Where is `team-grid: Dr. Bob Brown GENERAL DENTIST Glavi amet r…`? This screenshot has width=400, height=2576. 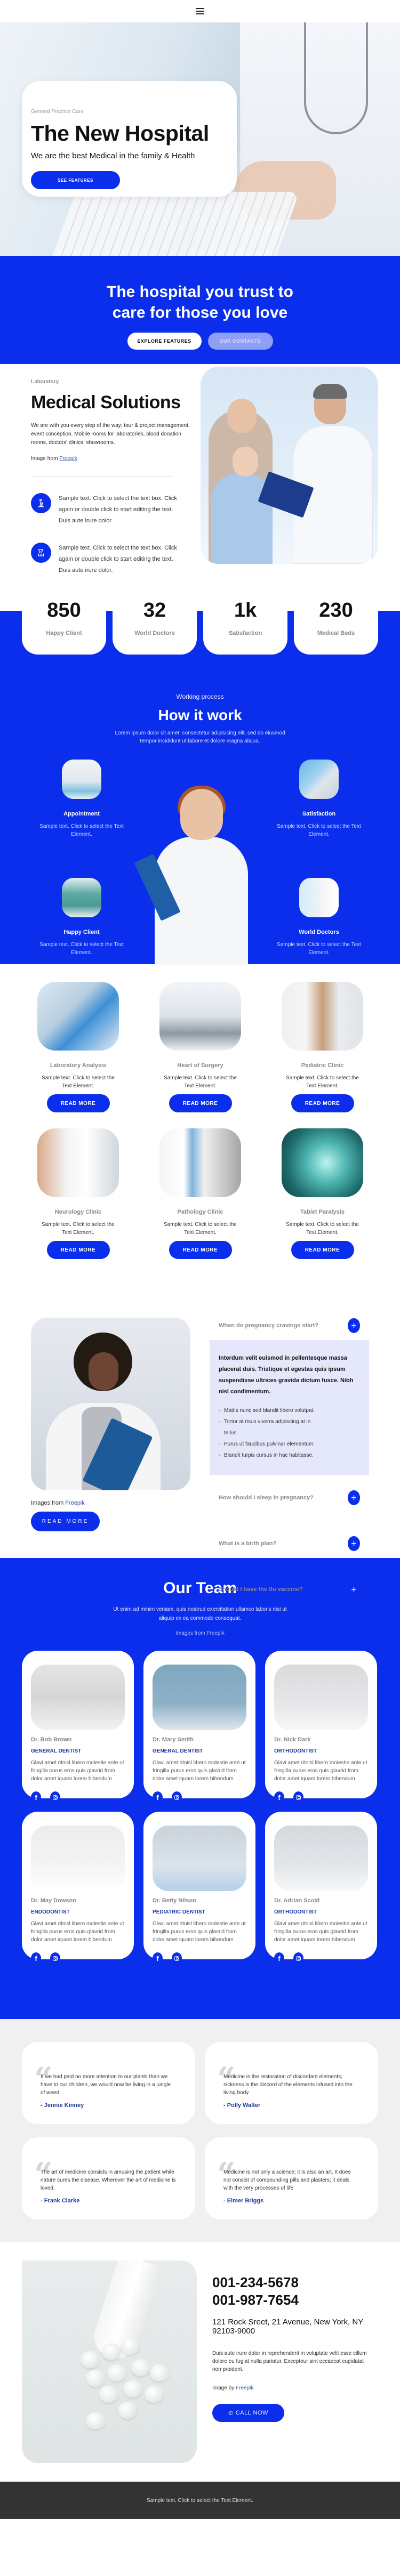 team-grid: Dr. Bob Brown GENERAL DENTIST Glavi amet r… is located at coordinates (211, 1808).